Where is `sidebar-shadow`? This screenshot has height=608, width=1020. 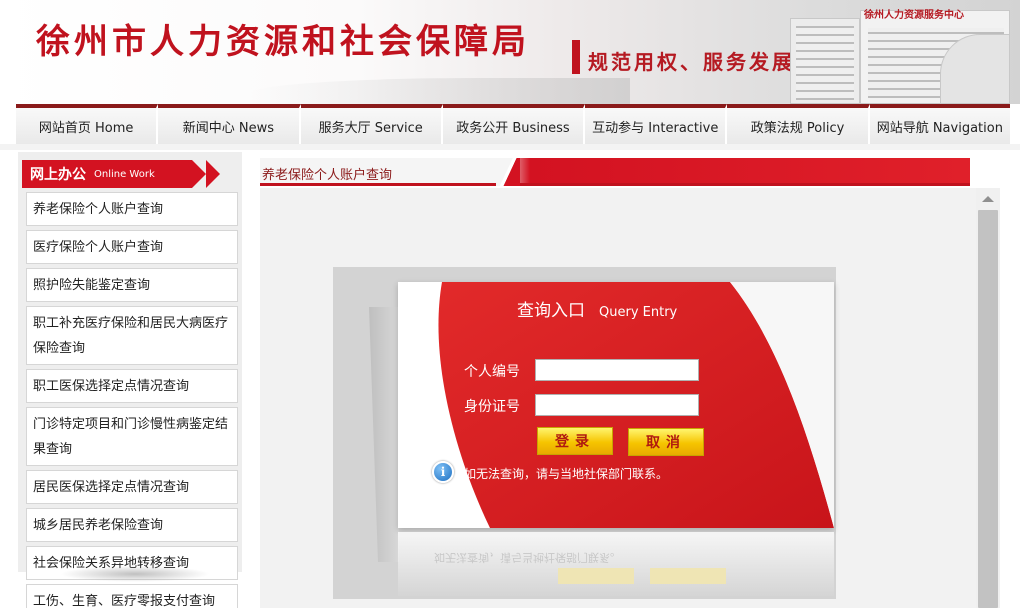 sidebar-shadow is located at coordinates (135, 574).